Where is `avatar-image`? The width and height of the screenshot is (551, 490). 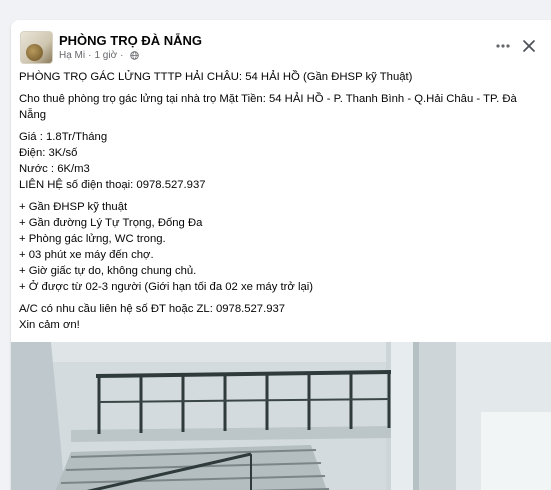 avatar-image is located at coordinates (34, 52).